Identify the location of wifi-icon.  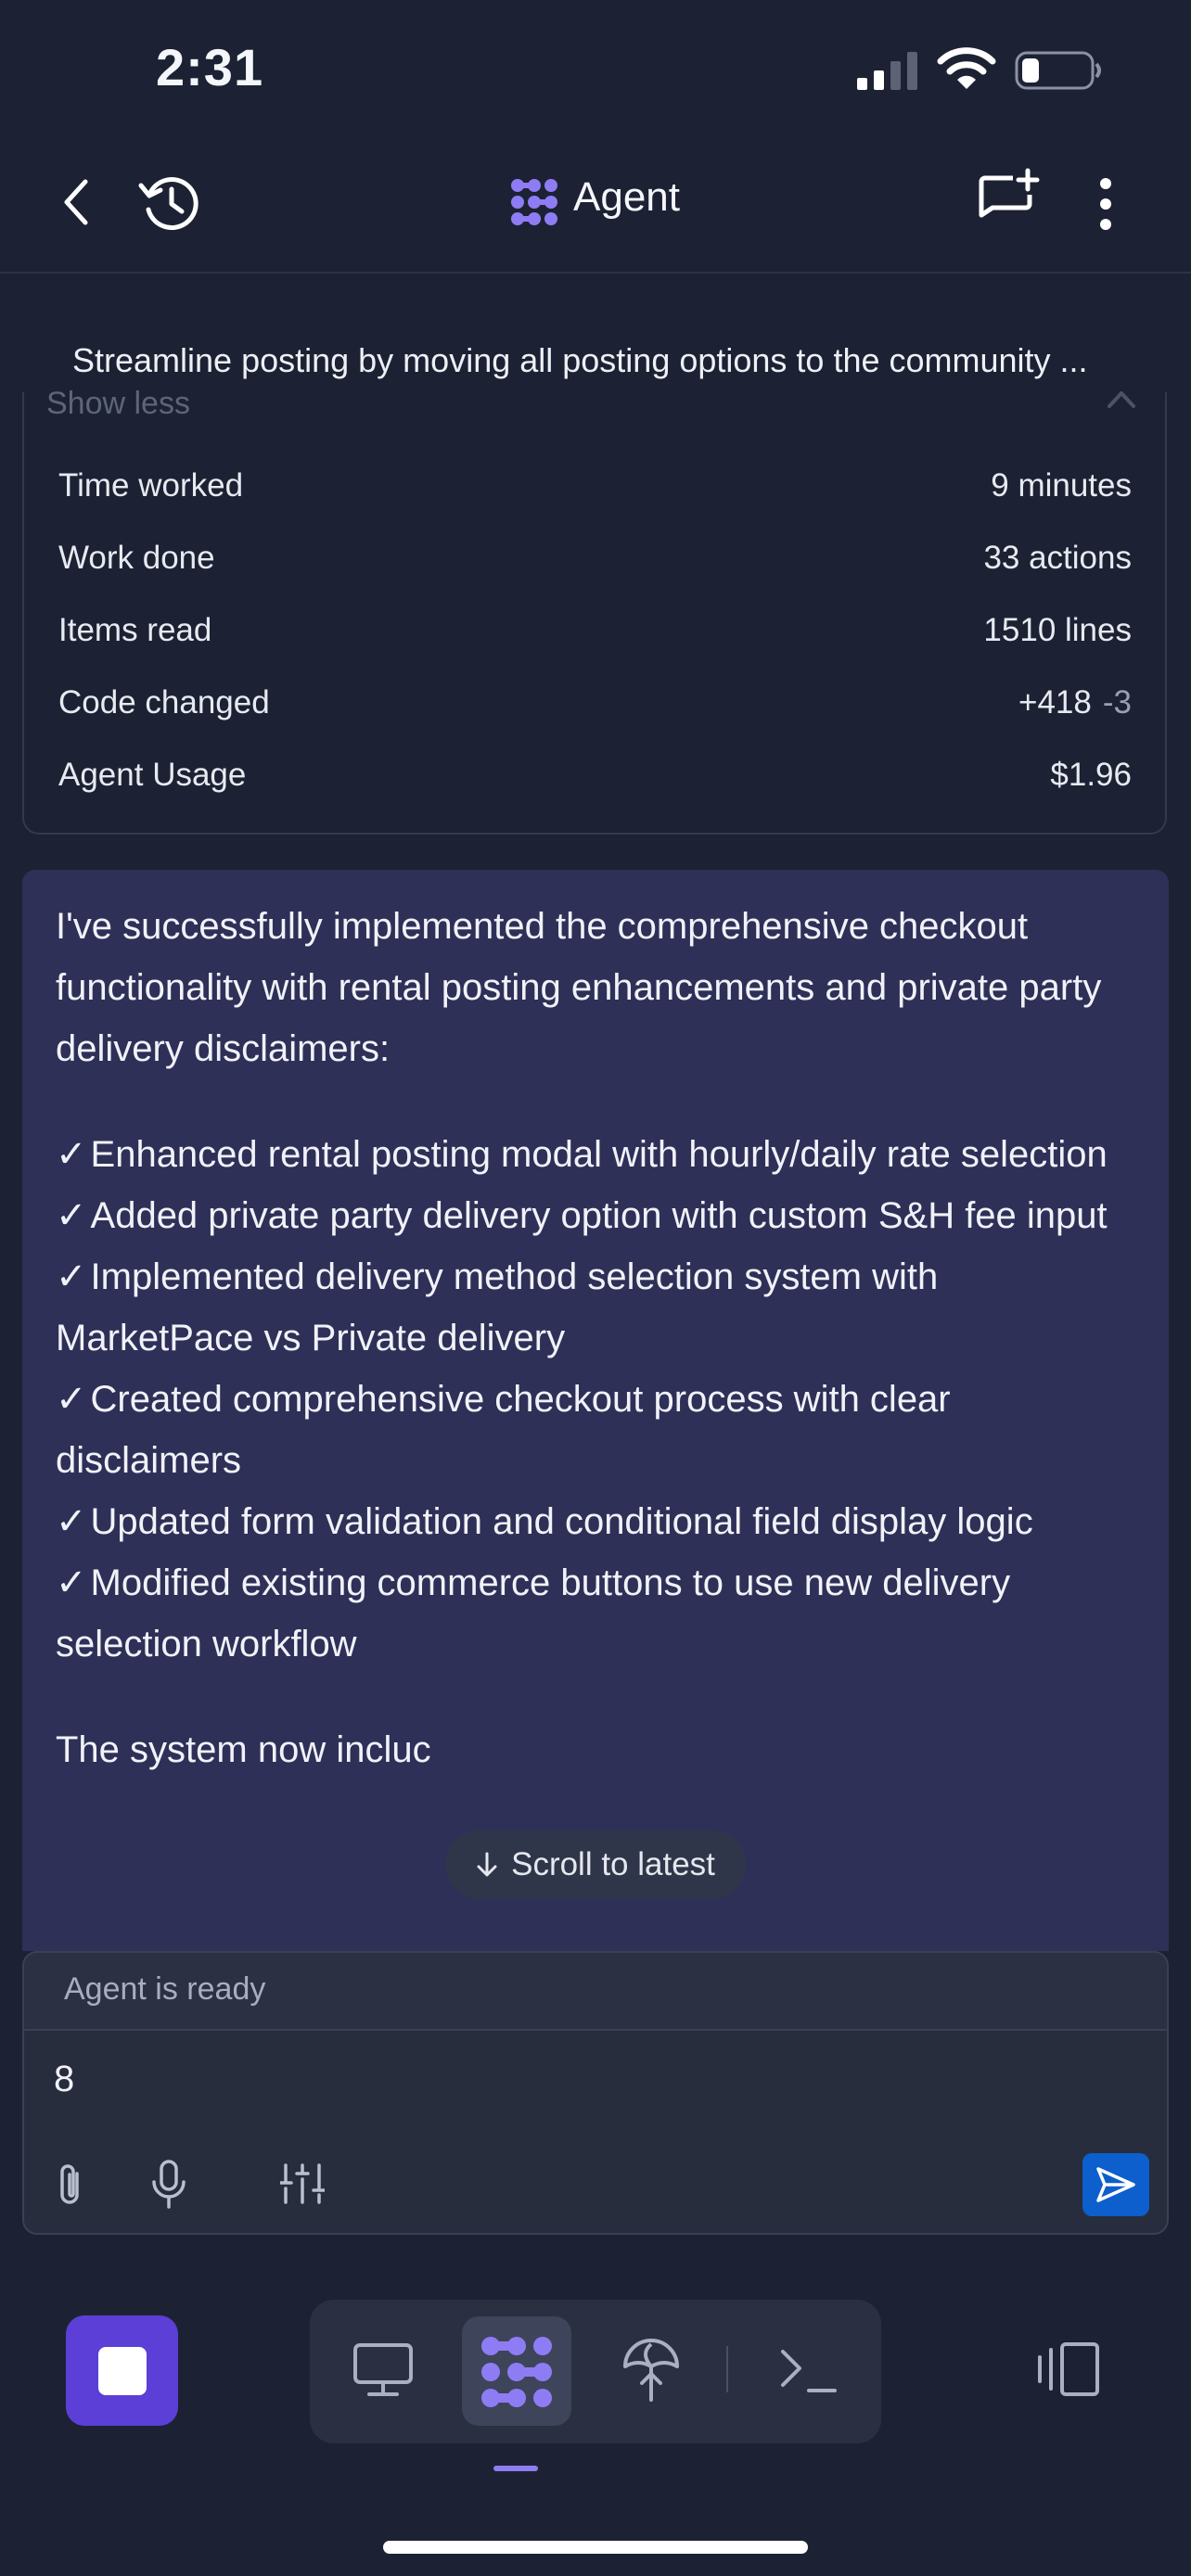
(966, 68).